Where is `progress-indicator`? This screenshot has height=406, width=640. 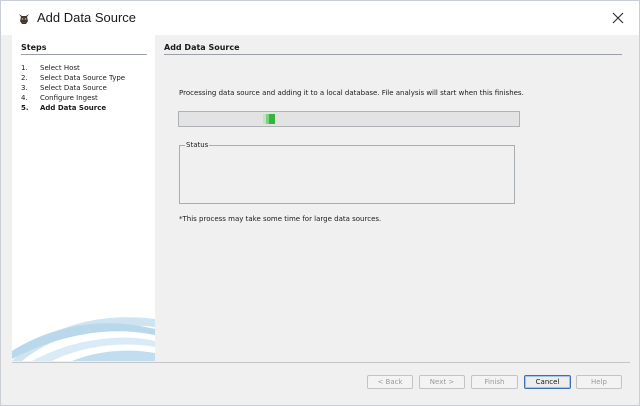
progress-indicator is located at coordinates (272, 119).